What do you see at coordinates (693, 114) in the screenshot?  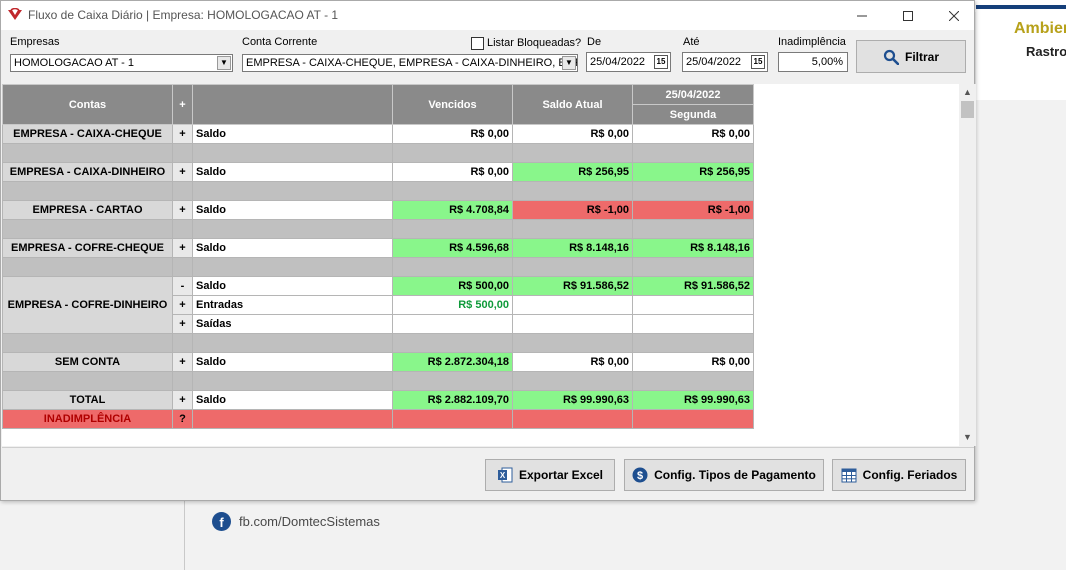 I see `header-weekday: Segunda` at bounding box center [693, 114].